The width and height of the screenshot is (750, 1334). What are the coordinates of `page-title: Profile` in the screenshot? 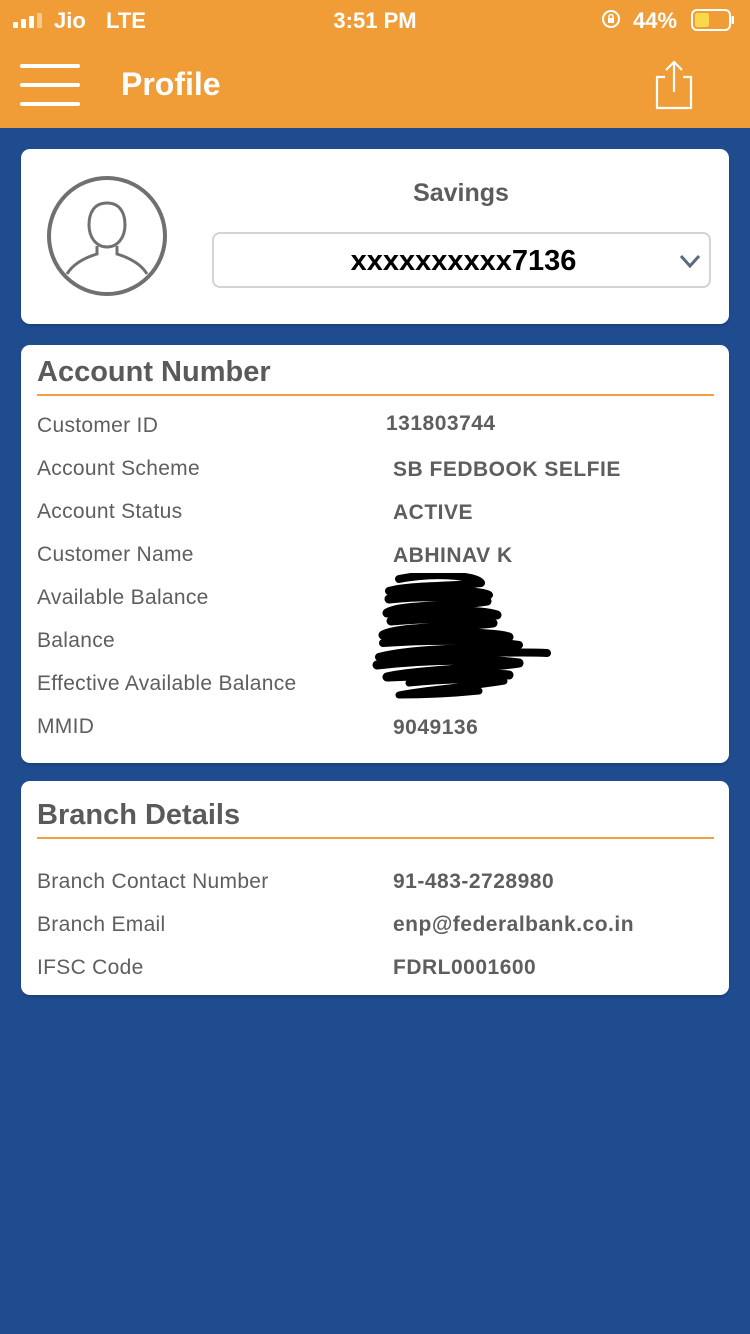 It's located at (171, 84).